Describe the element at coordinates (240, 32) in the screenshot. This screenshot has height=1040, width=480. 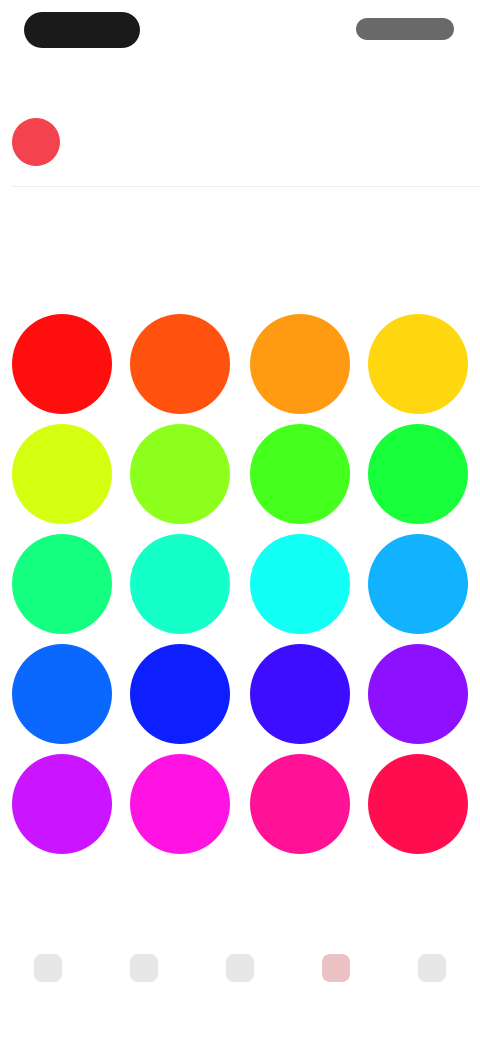
I see `status-bar` at that location.